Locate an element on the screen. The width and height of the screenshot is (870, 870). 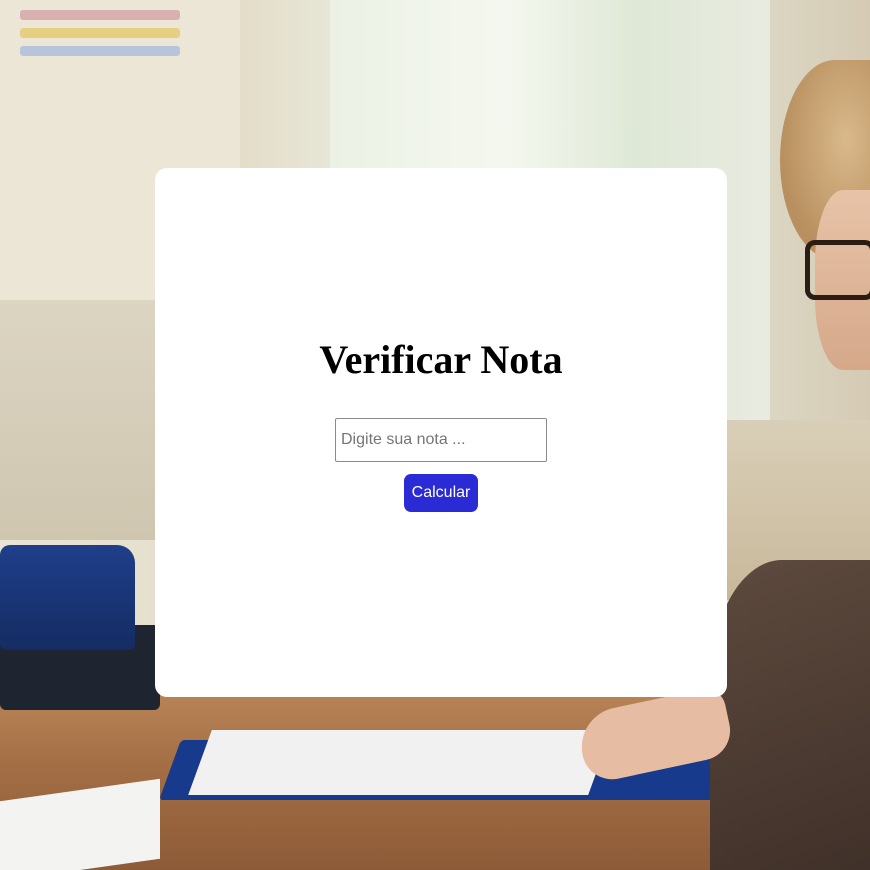
stapler is located at coordinates (67, 597).